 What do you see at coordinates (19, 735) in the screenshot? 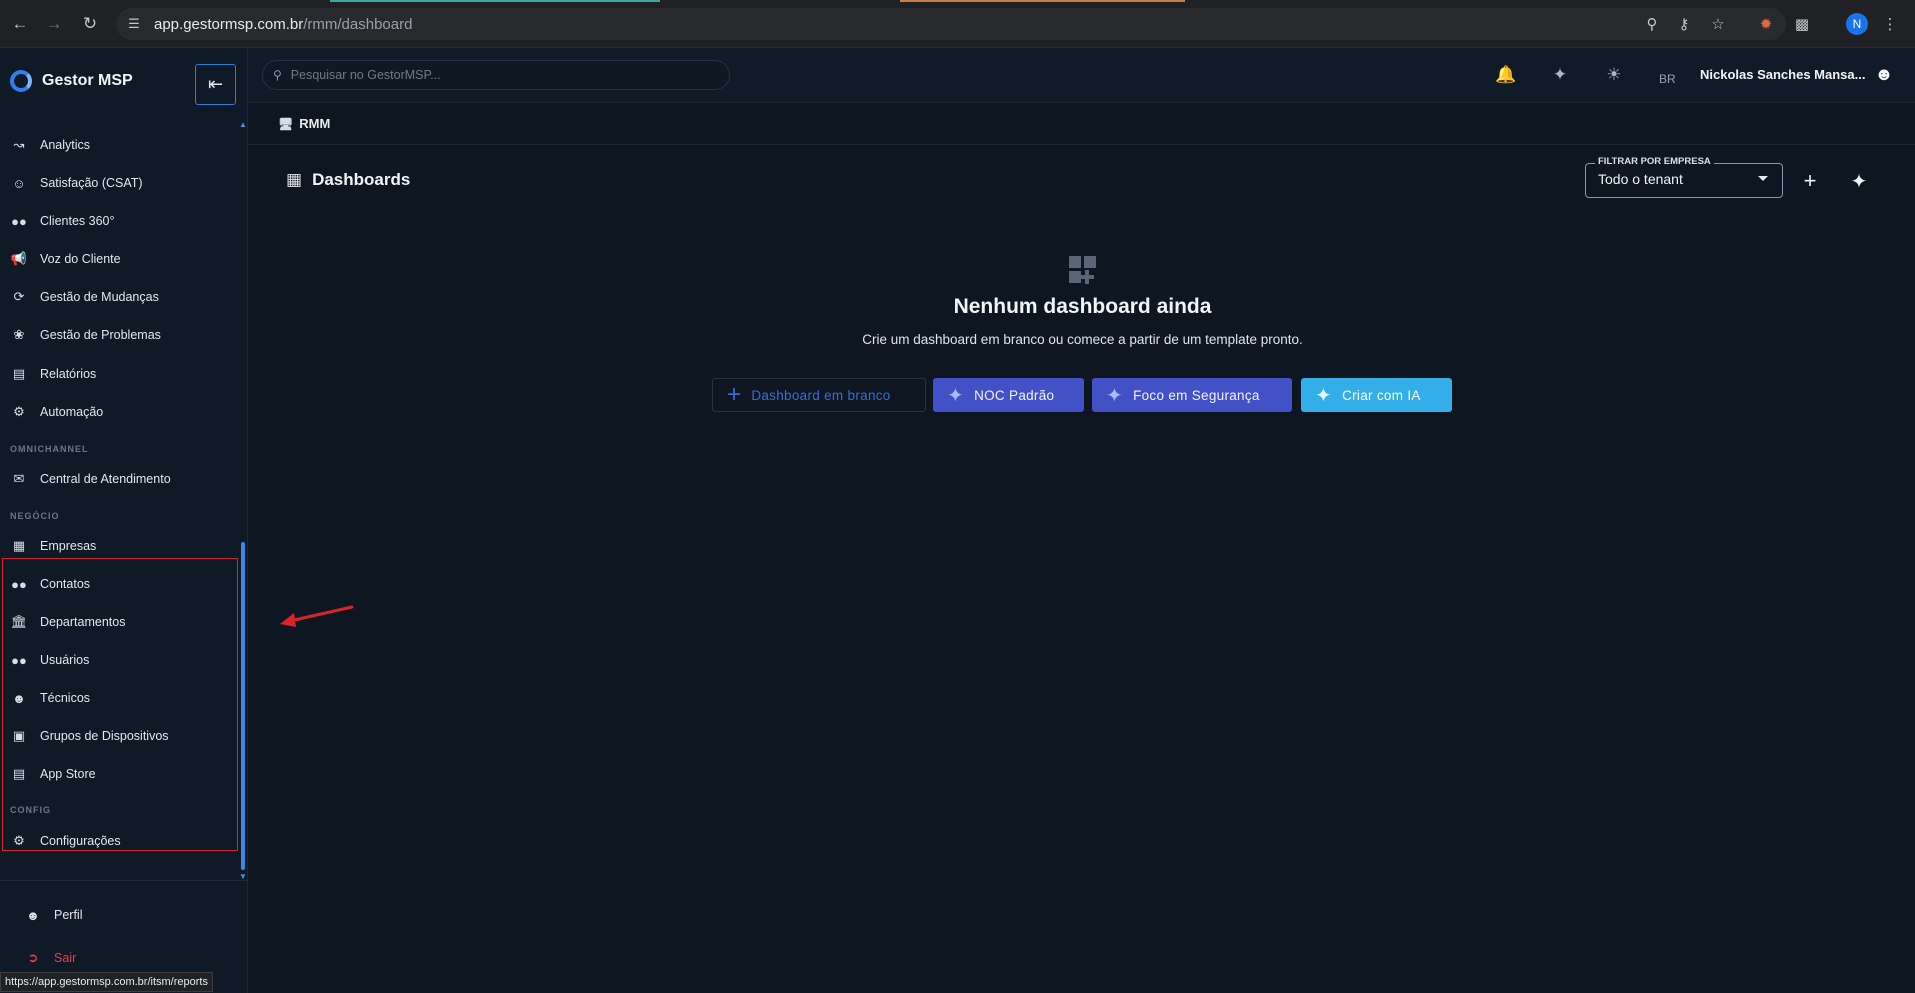
I see `device-group-icon: ▣` at bounding box center [19, 735].